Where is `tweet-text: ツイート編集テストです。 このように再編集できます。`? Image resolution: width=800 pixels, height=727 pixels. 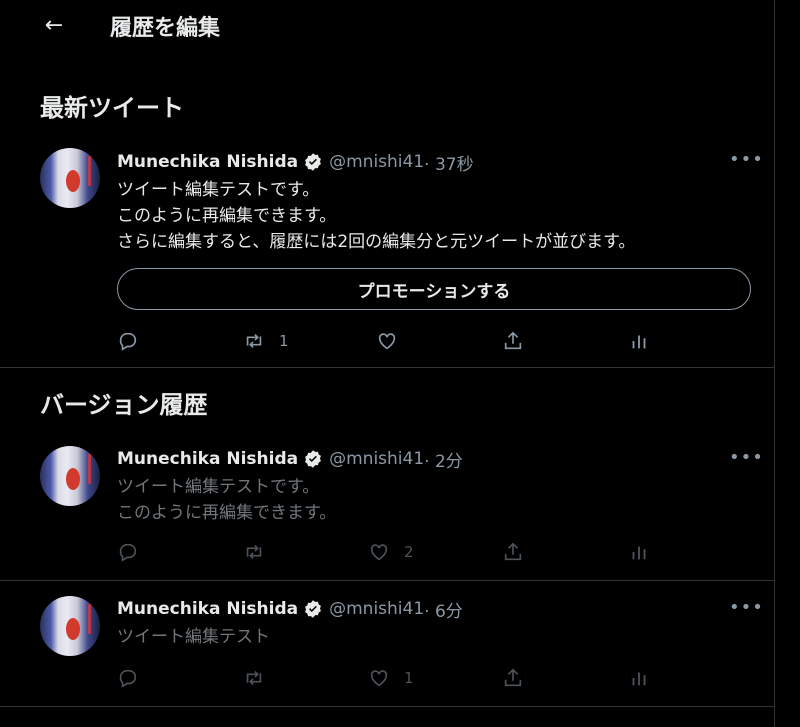
tweet-text: ツイート編集テストです。 このように再編集できます。 is located at coordinates (227, 500).